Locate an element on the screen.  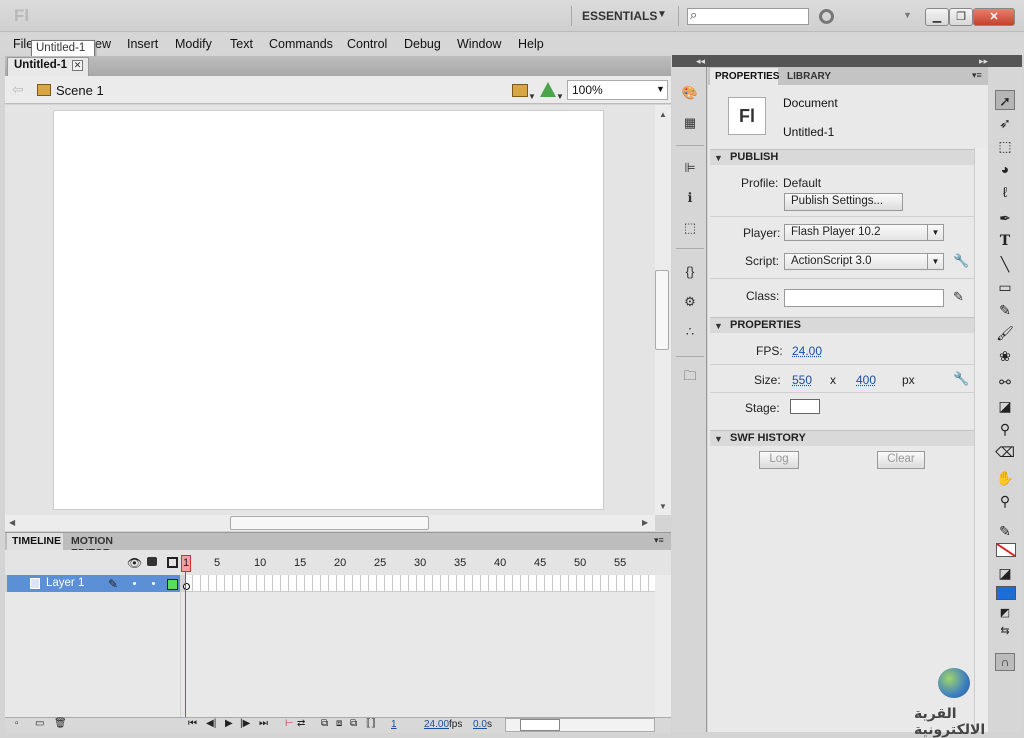
menu-window: Window is located at coordinates (479, 44).